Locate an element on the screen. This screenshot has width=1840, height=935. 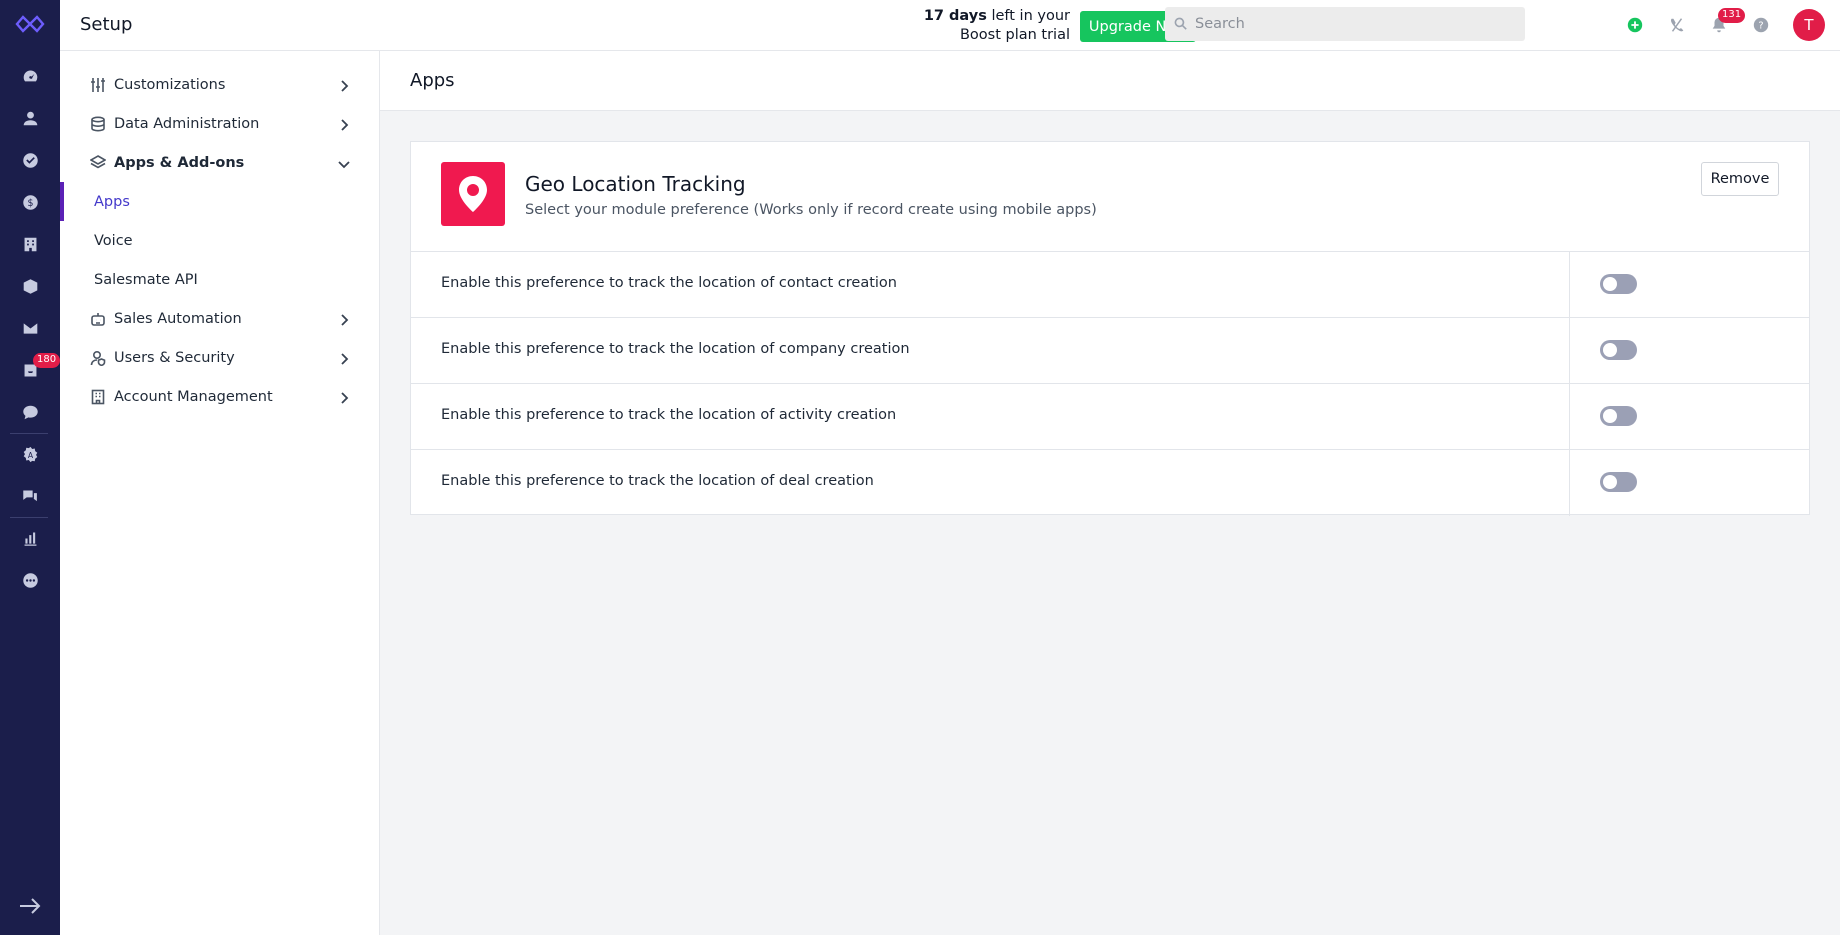
icon-rail: $ 180 A is located at coordinates (30, 467).